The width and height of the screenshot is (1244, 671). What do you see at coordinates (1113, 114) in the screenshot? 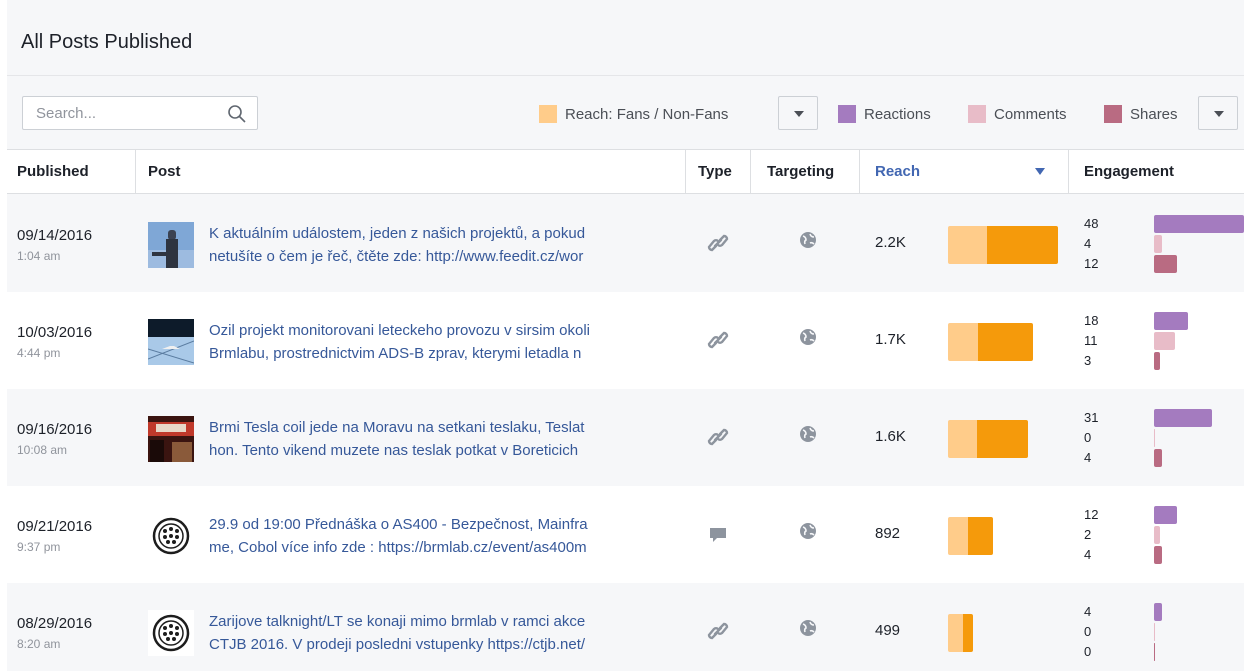
I see `legend-shares-swatch` at bounding box center [1113, 114].